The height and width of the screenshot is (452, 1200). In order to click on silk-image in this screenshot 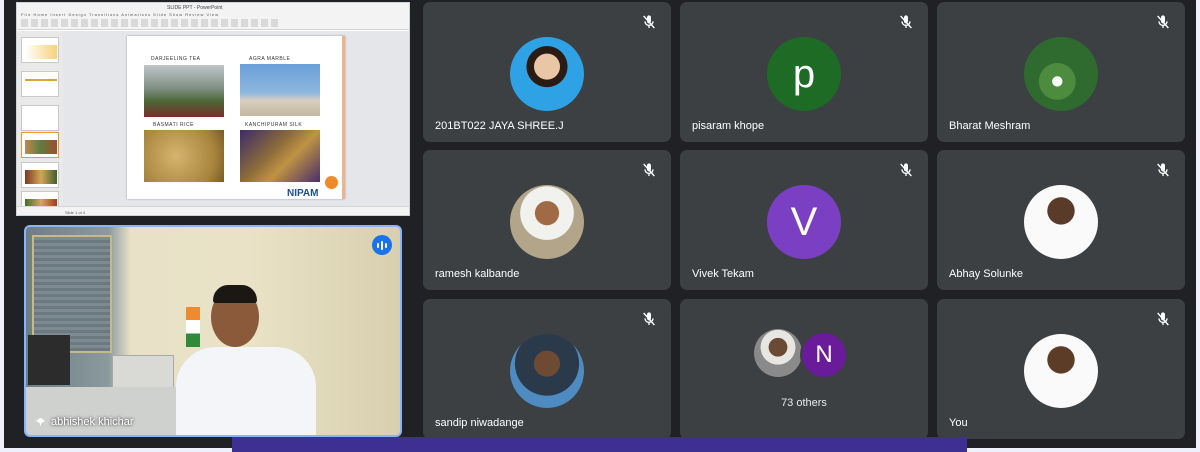, I will do `click(280, 156)`.